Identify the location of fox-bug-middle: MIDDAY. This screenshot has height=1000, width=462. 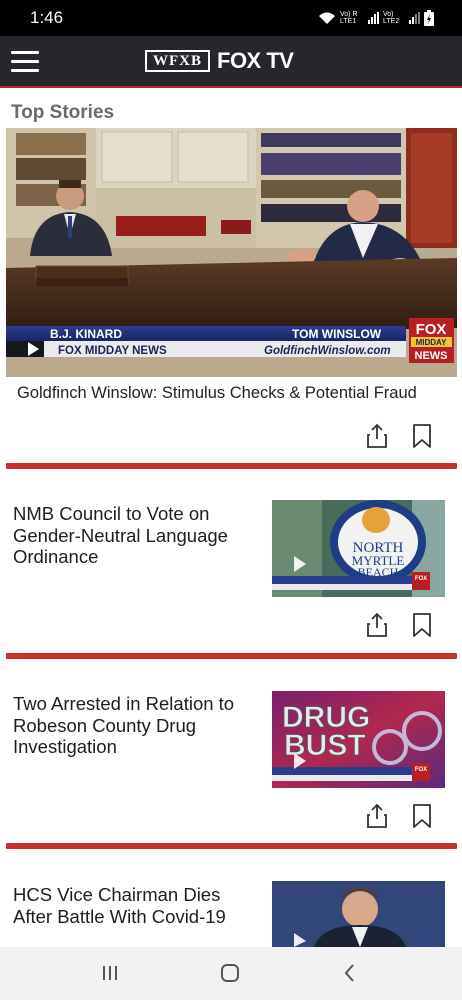
(431, 342).